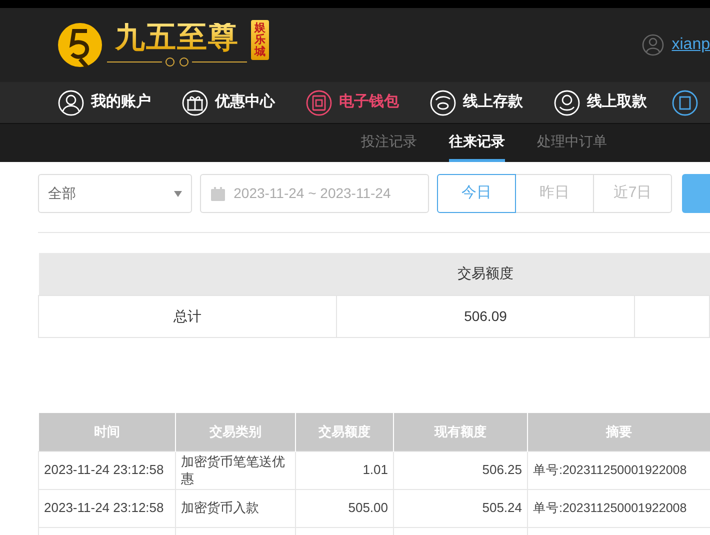  I want to click on sub-tab: 投注记录, so click(389, 142).